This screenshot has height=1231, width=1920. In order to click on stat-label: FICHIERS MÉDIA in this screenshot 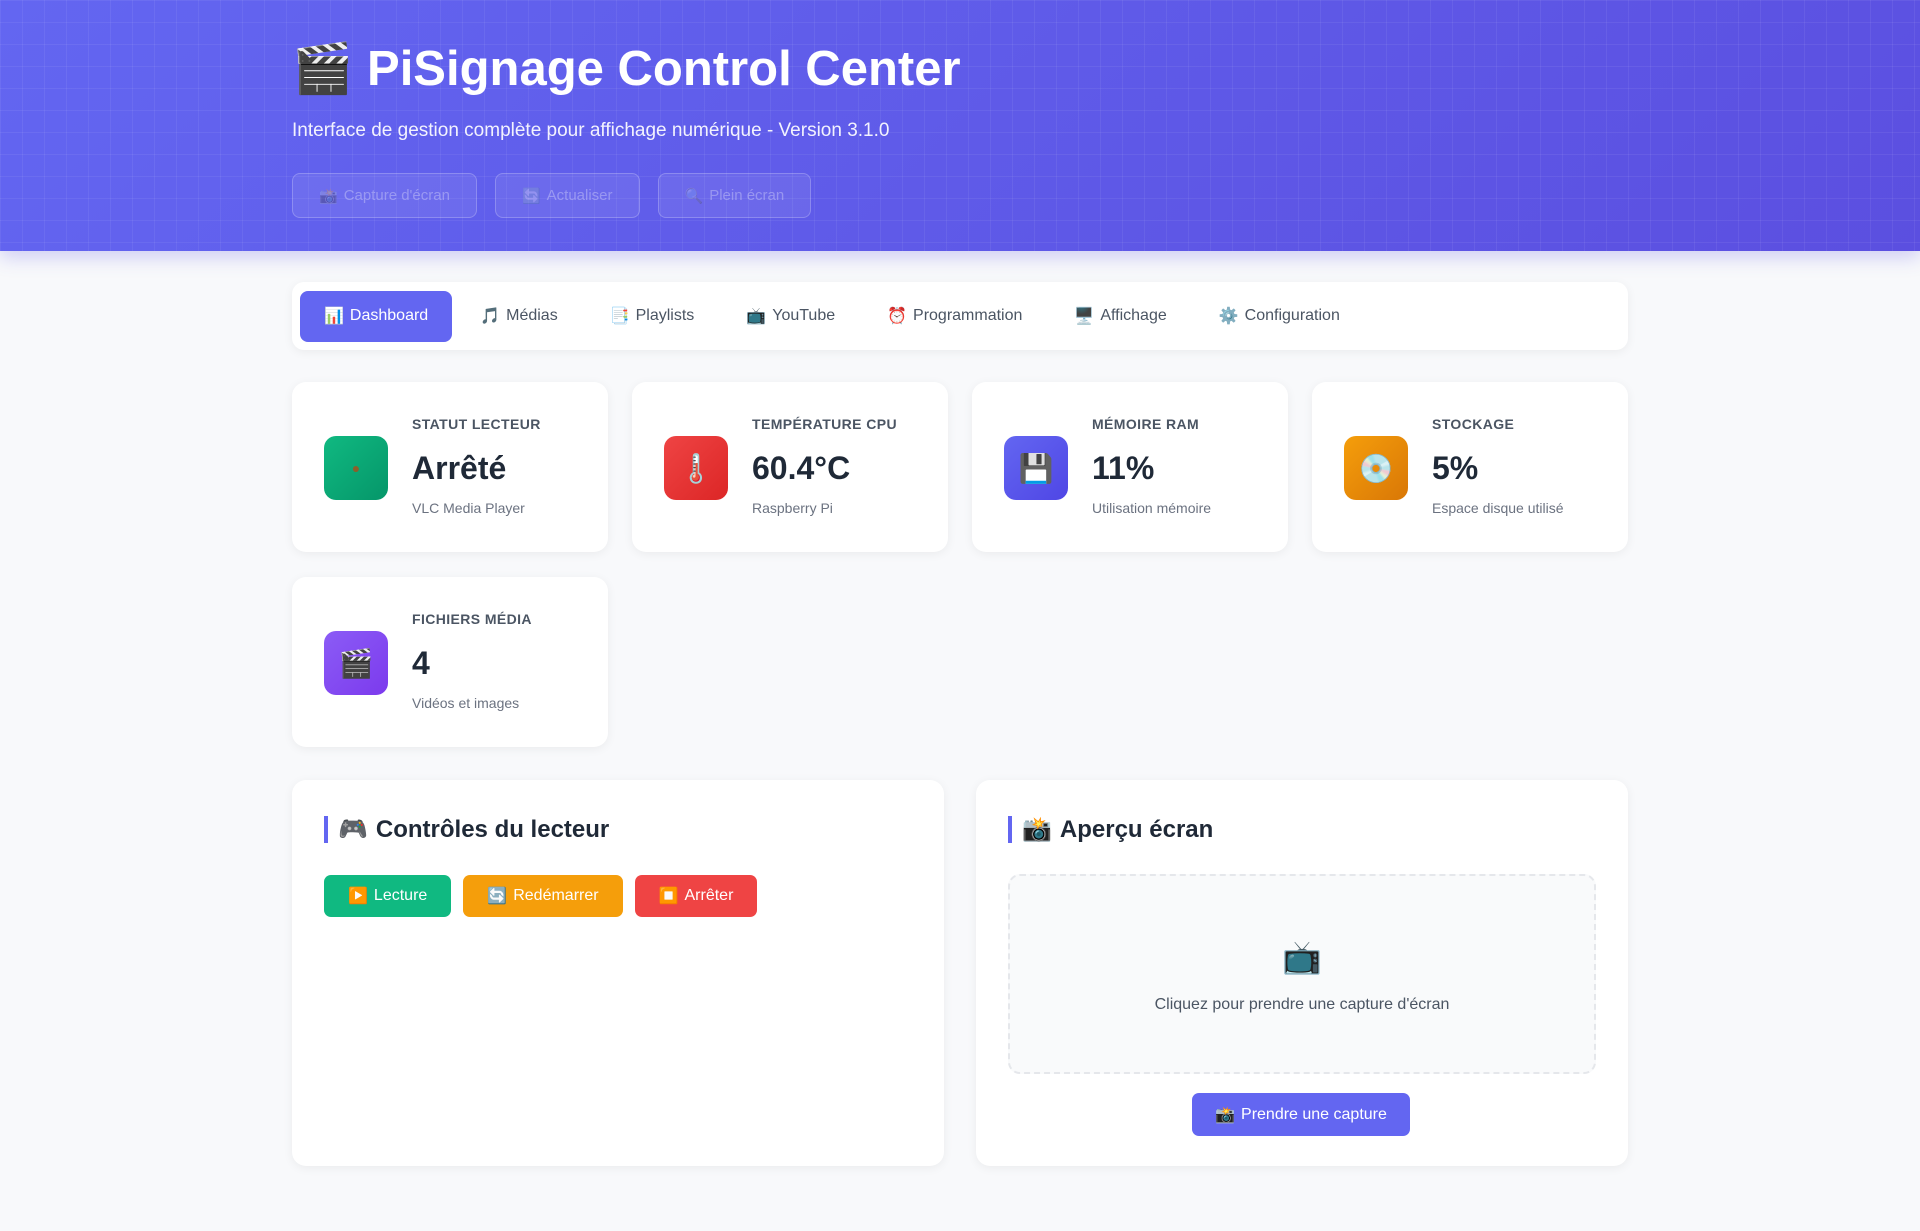, I will do `click(472, 619)`.